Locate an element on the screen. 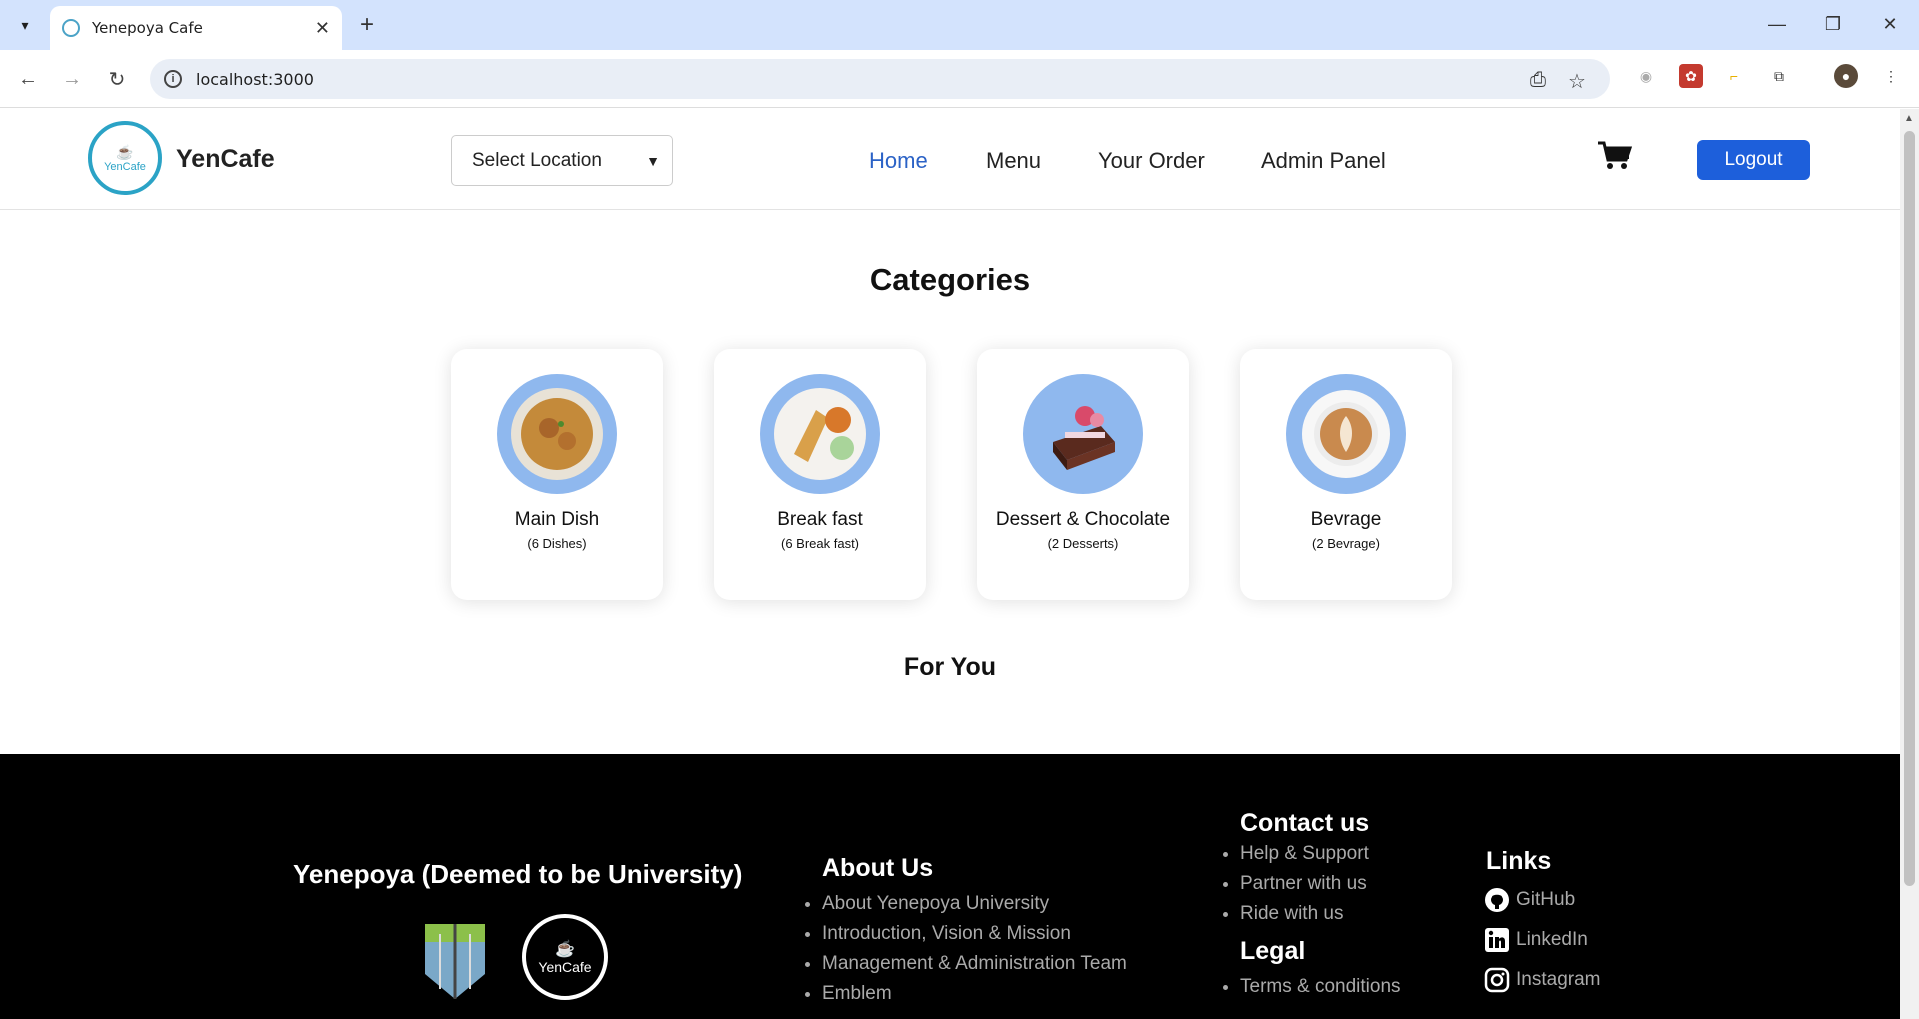 Image resolution: width=1919 pixels, height=1019 pixels. category-count: (6 Dishes) is located at coordinates (557, 543).